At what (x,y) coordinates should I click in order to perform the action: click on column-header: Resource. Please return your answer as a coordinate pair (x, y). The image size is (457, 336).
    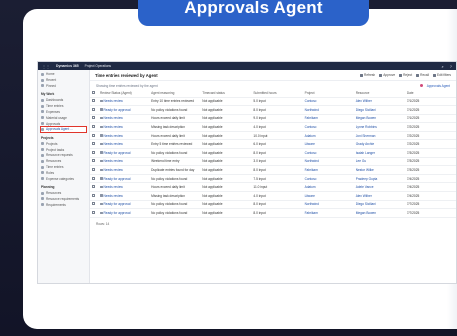
    Looking at the image, I should click on (379, 94).